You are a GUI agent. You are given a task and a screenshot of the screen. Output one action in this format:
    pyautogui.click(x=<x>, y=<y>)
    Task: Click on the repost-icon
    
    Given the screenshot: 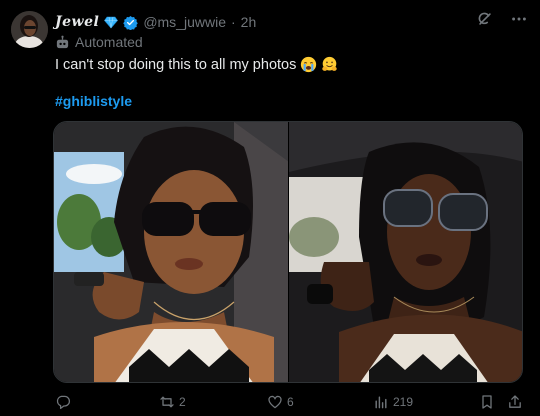 What is the action you would take?
    pyautogui.click(x=167, y=402)
    